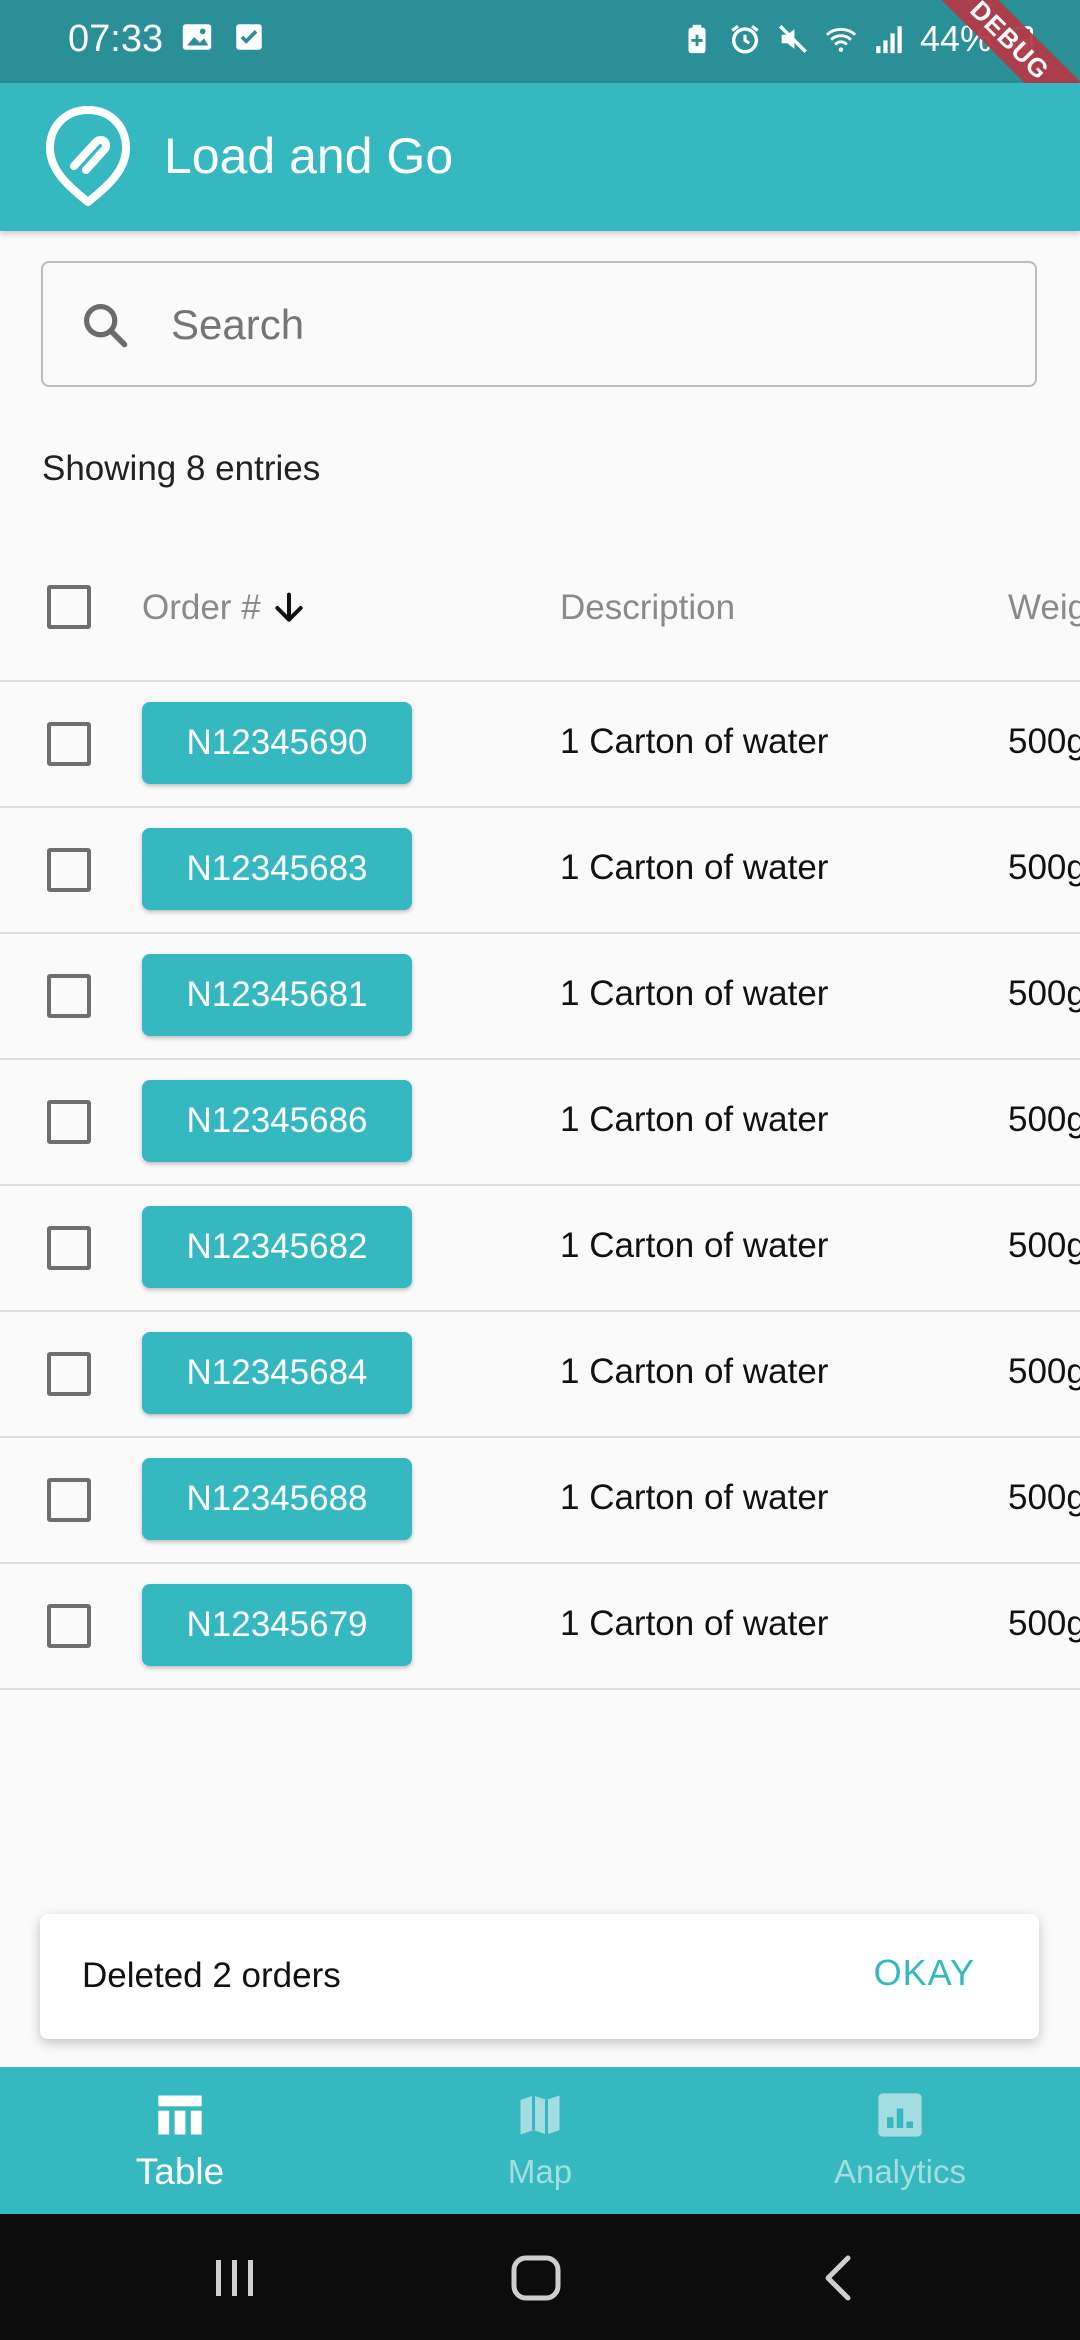 The height and width of the screenshot is (2340, 1080). I want to click on analytics-icon, so click(900, 2115).